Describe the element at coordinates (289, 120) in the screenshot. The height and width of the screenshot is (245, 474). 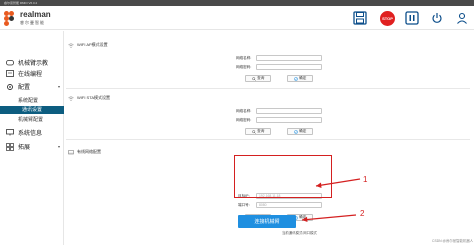
I see `wifi-sta-pass-input` at that location.